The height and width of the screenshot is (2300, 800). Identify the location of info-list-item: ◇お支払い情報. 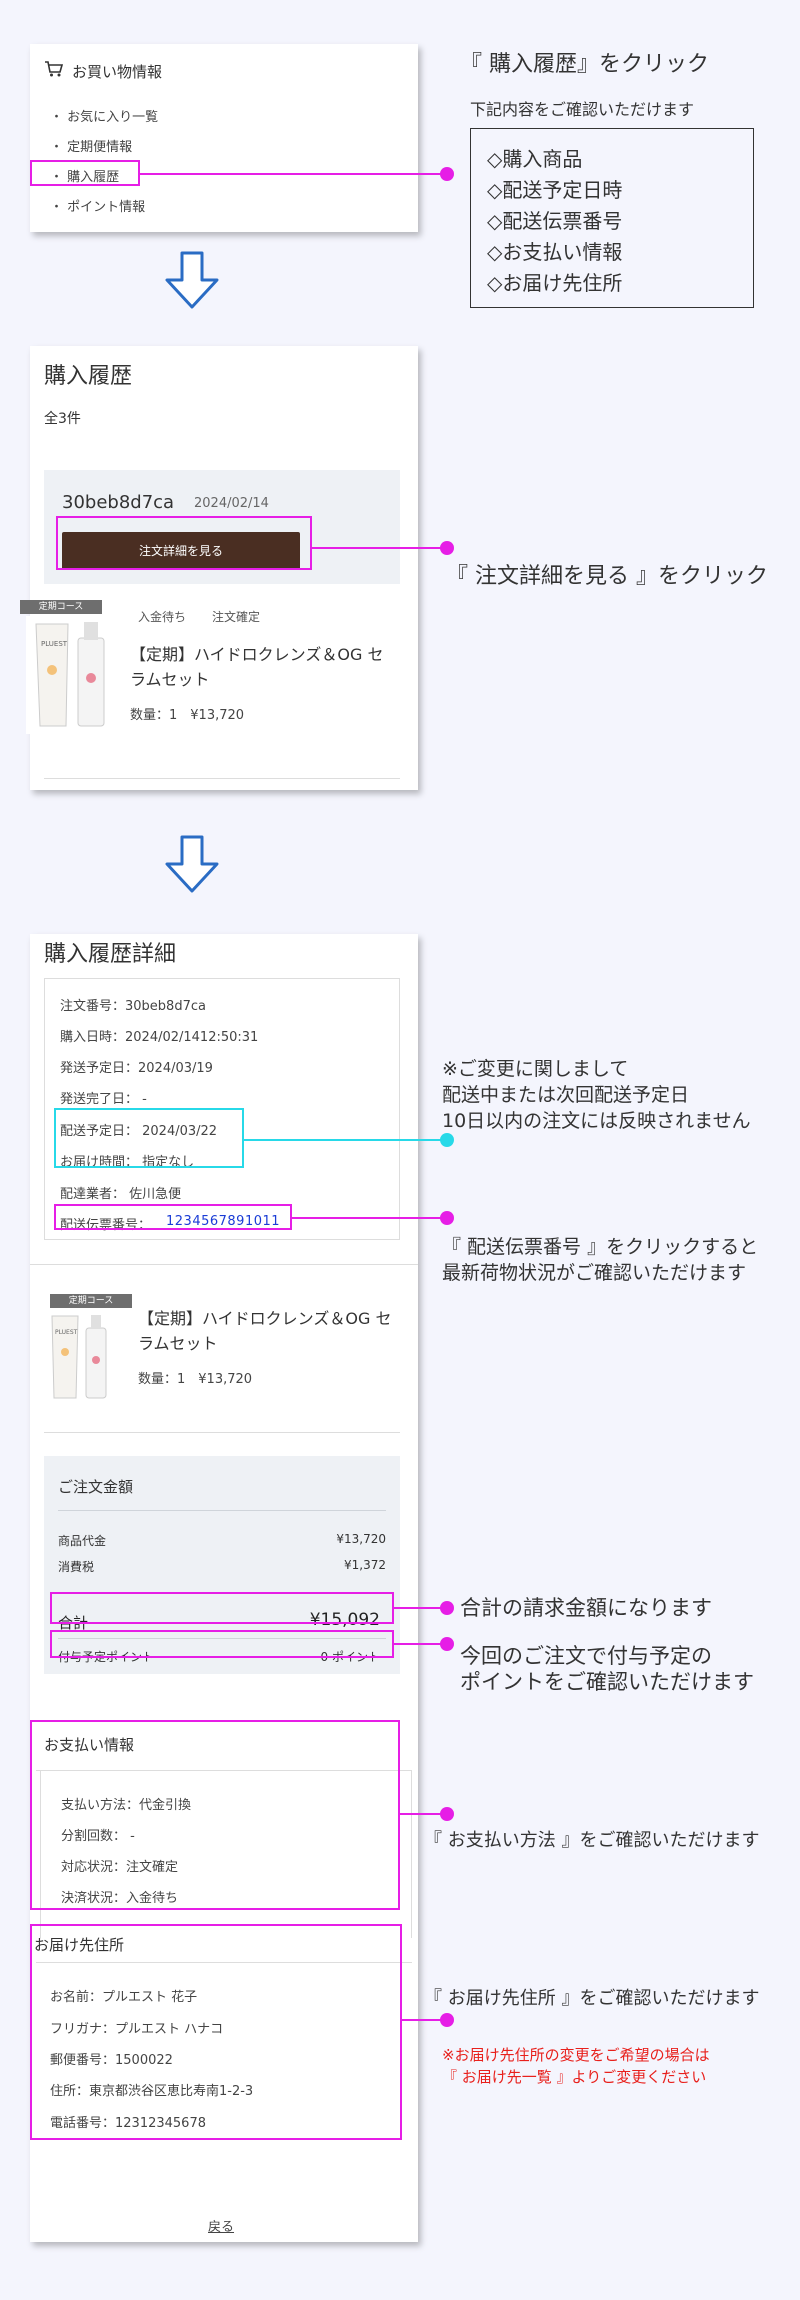
(555, 252).